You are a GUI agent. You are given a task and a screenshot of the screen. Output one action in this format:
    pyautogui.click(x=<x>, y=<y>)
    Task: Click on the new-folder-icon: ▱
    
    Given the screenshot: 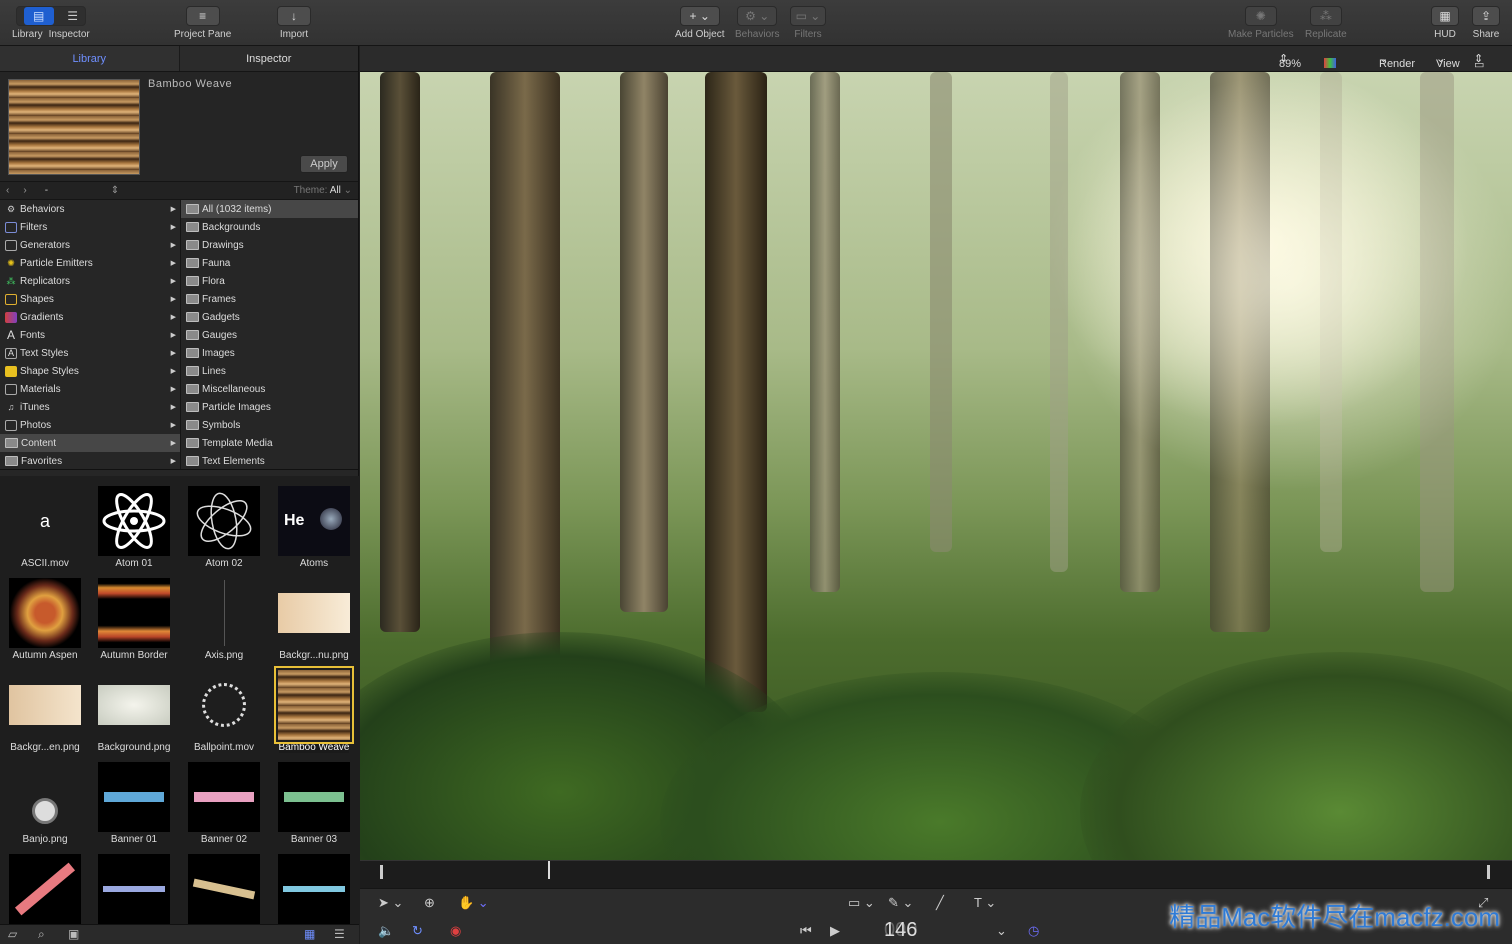 What is the action you would take?
    pyautogui.click(x=12, y=934)
    